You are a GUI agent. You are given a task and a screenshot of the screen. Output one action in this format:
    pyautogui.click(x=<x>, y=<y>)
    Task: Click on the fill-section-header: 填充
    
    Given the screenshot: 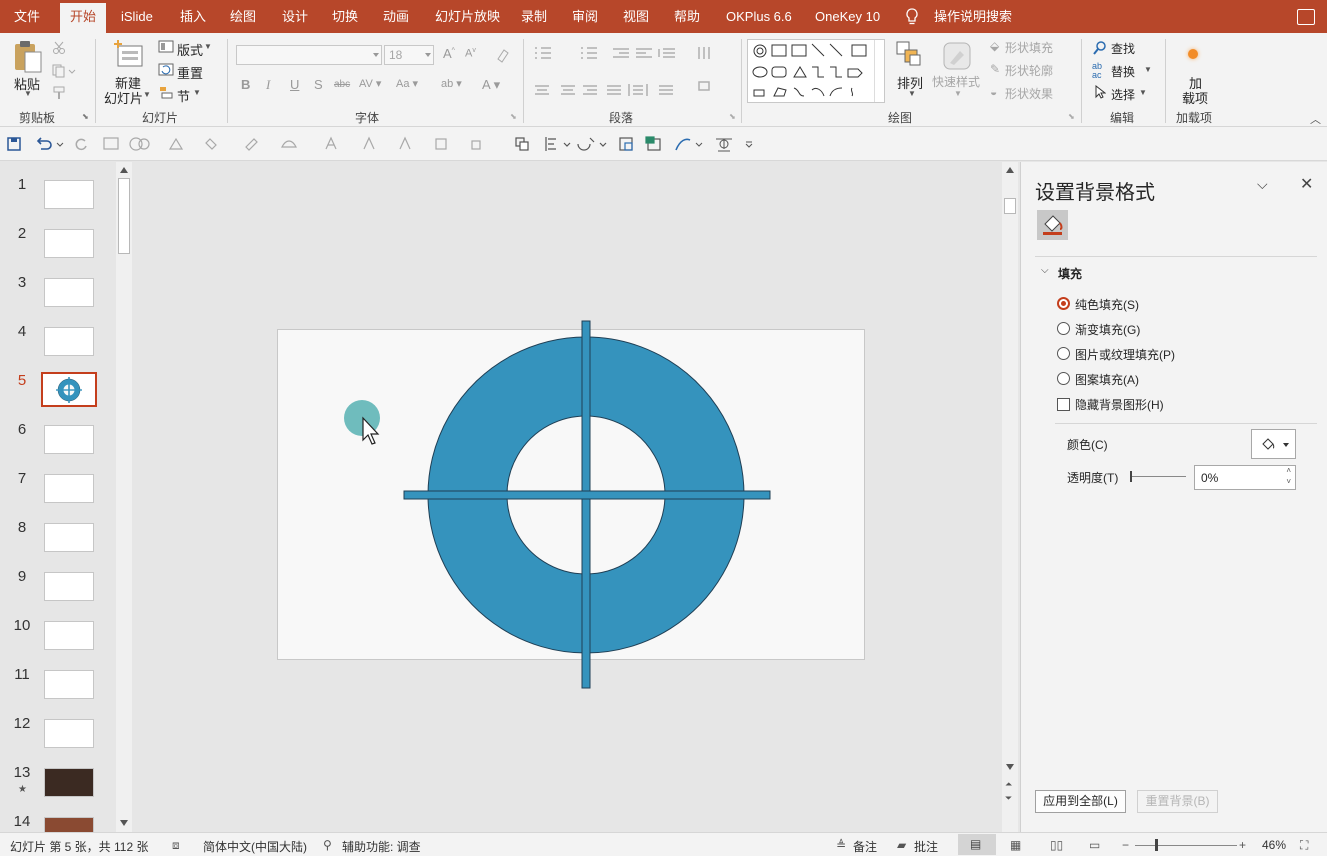 What is the action you would take?
    pyautogui.click(x=1070, y=273)
    